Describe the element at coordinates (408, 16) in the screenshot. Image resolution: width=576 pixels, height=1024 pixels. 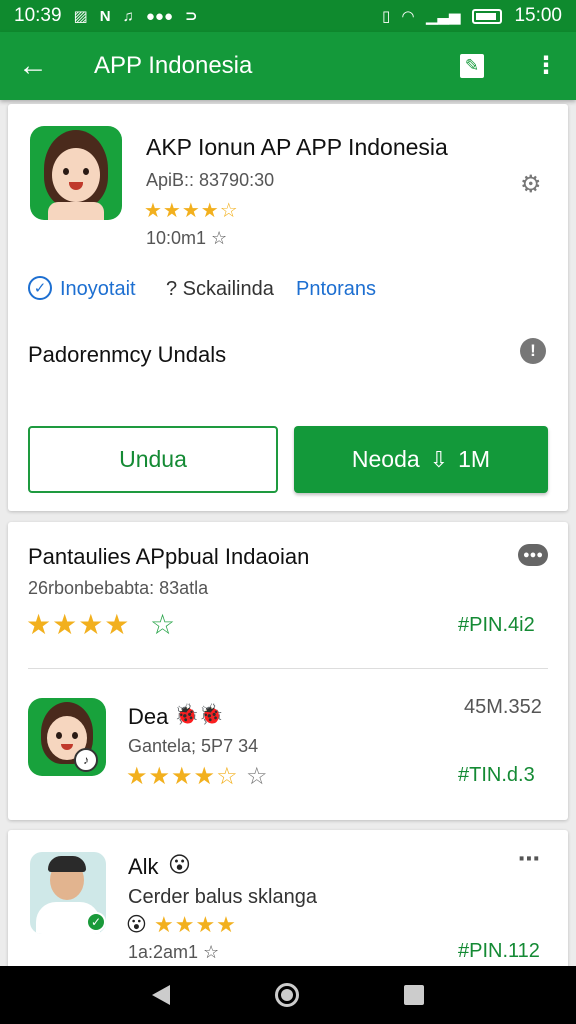
I see `wifi-icon: ◠` at that location.